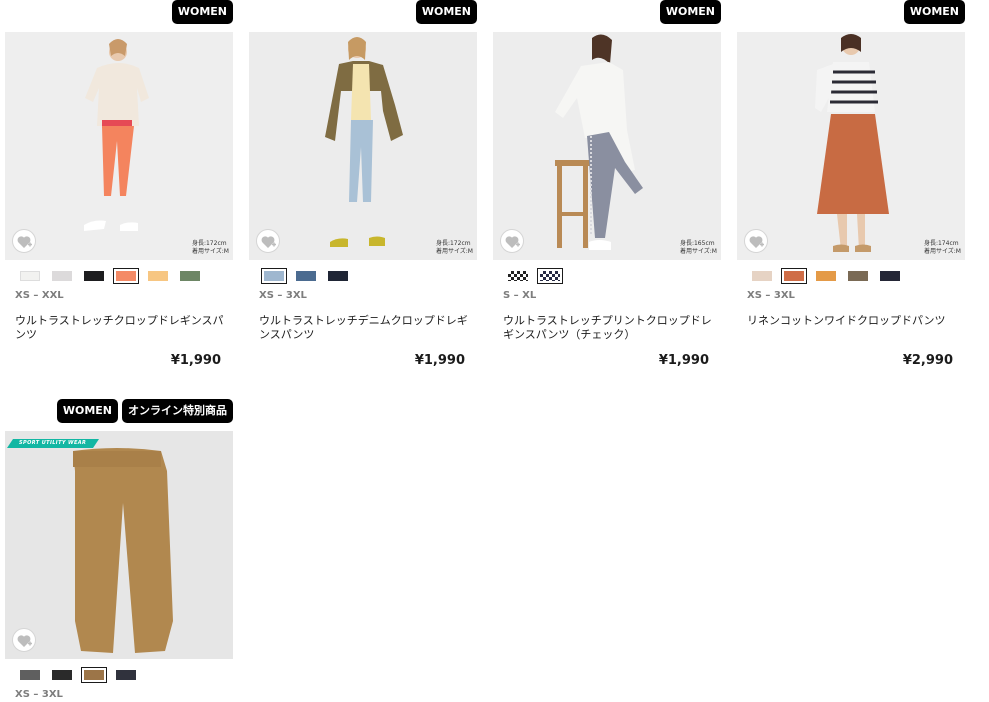 This screenshot has width=989, height=702. What do you see at coordinates (927, 360) in the screenshot?
I see `product-price: ¥2,990` at bounding box center [927, 360].